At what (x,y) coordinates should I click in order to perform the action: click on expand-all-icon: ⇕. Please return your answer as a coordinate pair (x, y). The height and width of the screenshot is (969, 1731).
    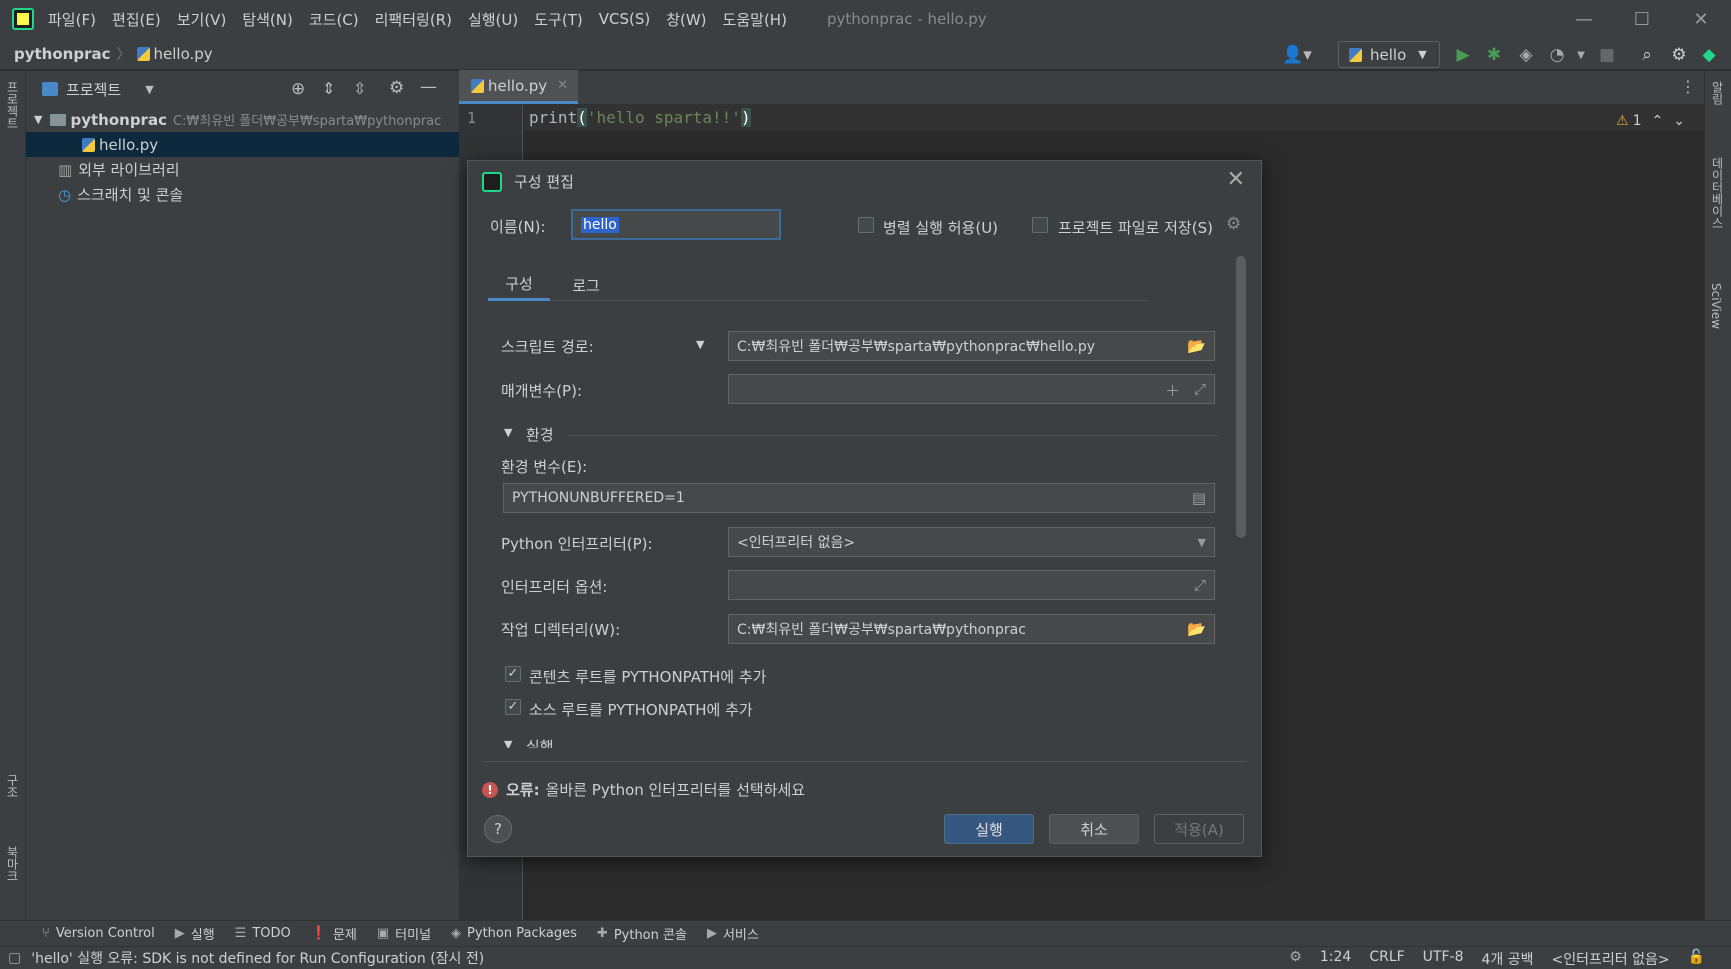
    Looking at the image, I should click on (328, 88).